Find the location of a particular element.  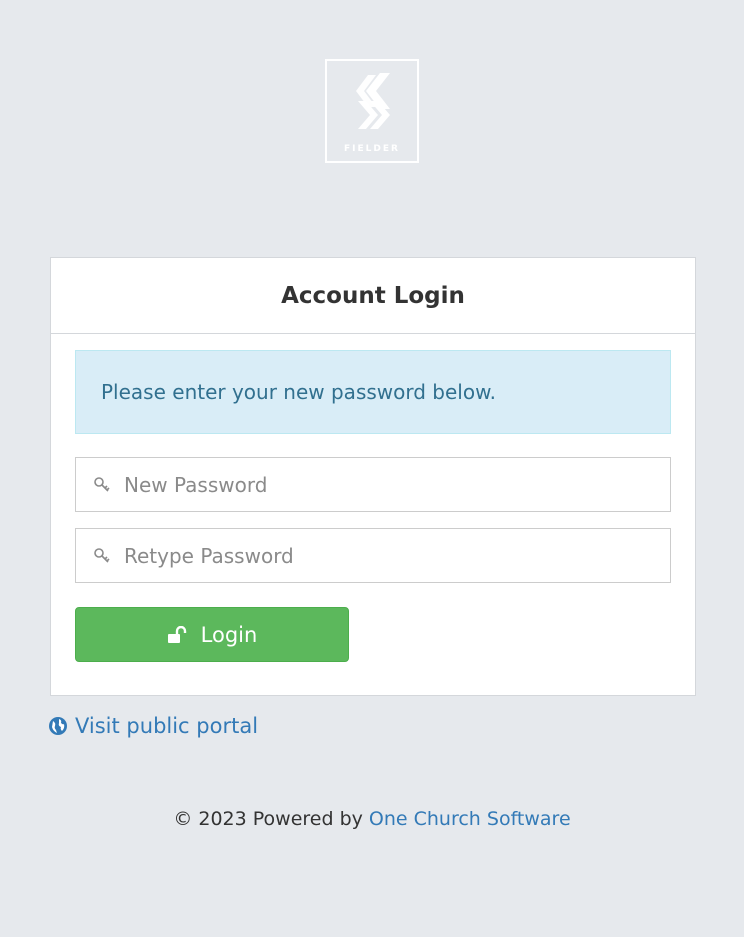

logo-text: FIELDER is located at coordinates (372, 149).